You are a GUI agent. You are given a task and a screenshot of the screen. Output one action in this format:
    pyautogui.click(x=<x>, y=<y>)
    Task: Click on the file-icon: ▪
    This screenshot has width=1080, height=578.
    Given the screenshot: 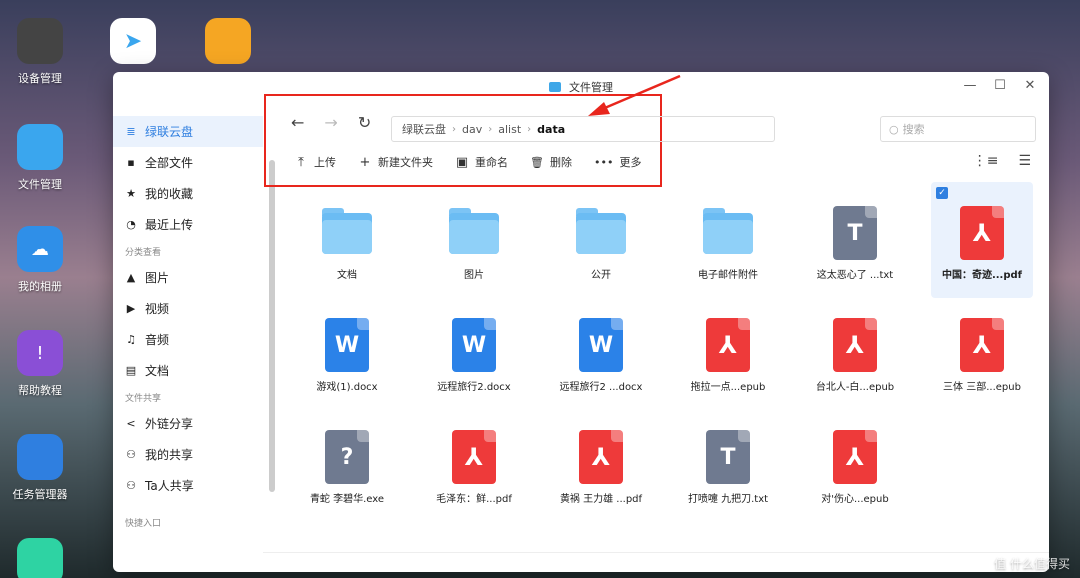 What is the action you would take?
    pyautogui.click(x=131, y=162)
    